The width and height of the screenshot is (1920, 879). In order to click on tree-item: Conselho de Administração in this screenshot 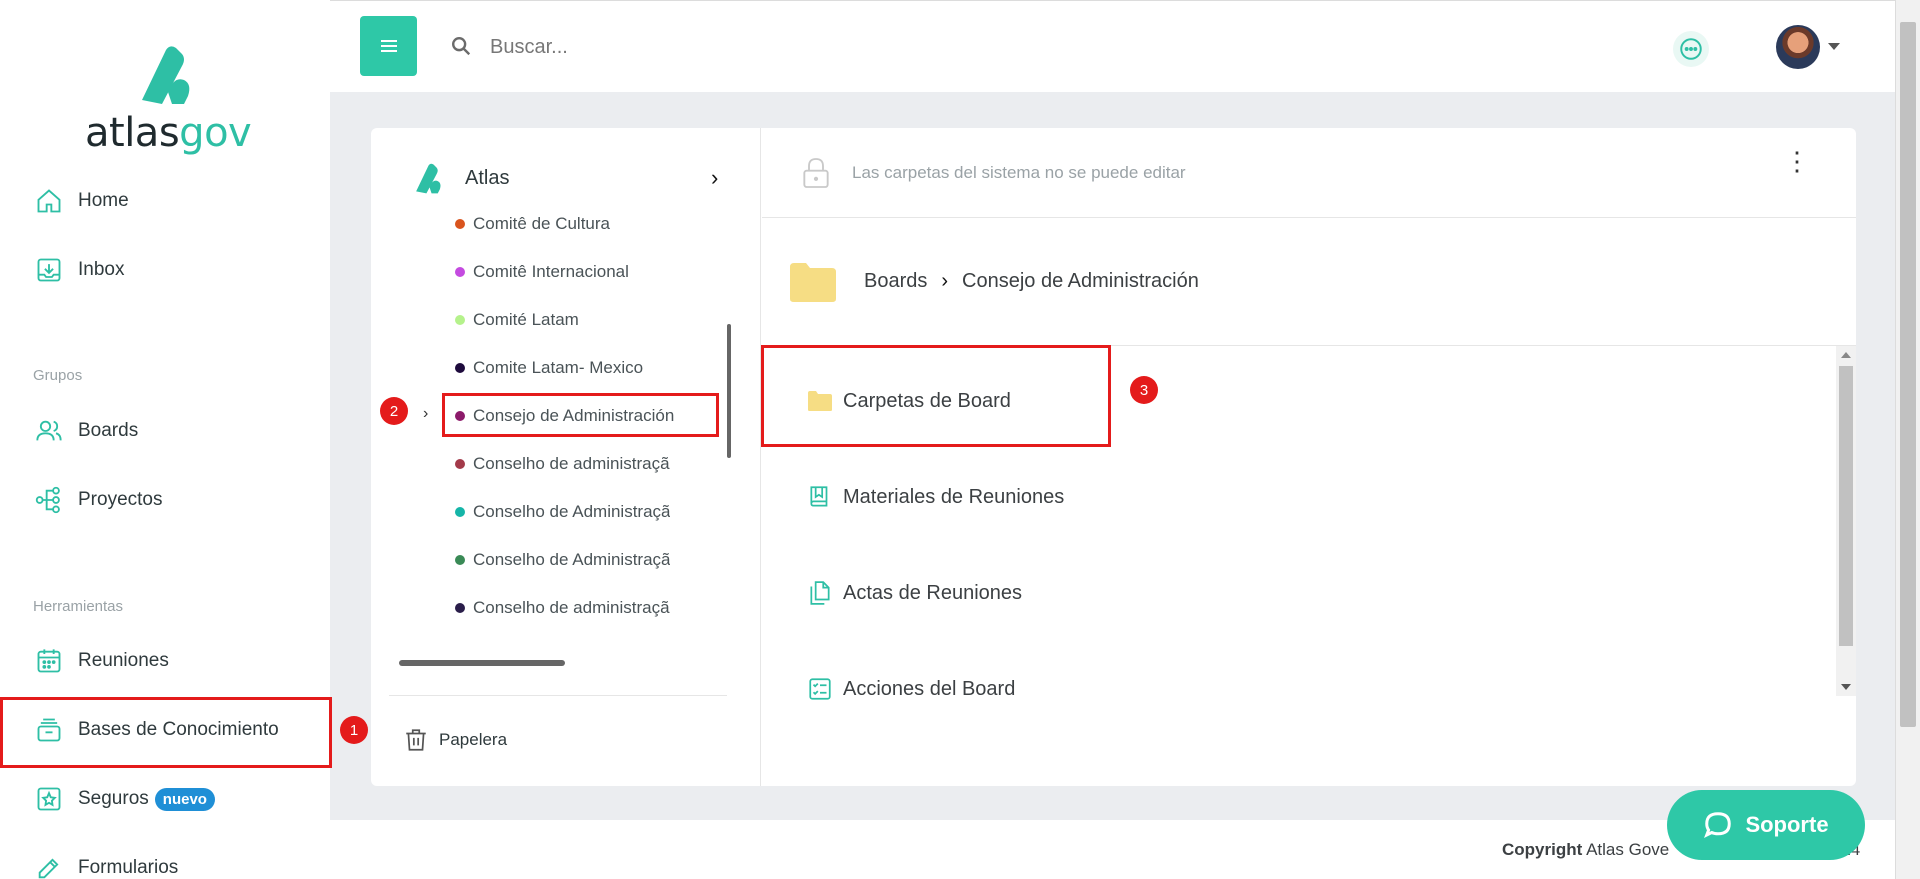, I will do `click(562, 512)`.